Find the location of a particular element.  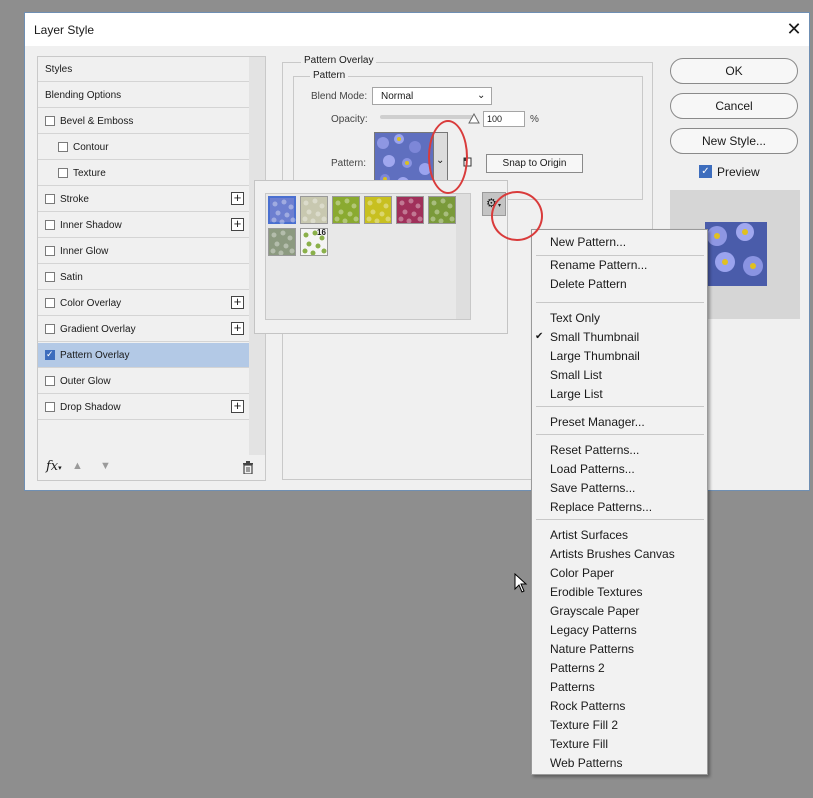

highlight-ring is located at coordinates (517, 216).